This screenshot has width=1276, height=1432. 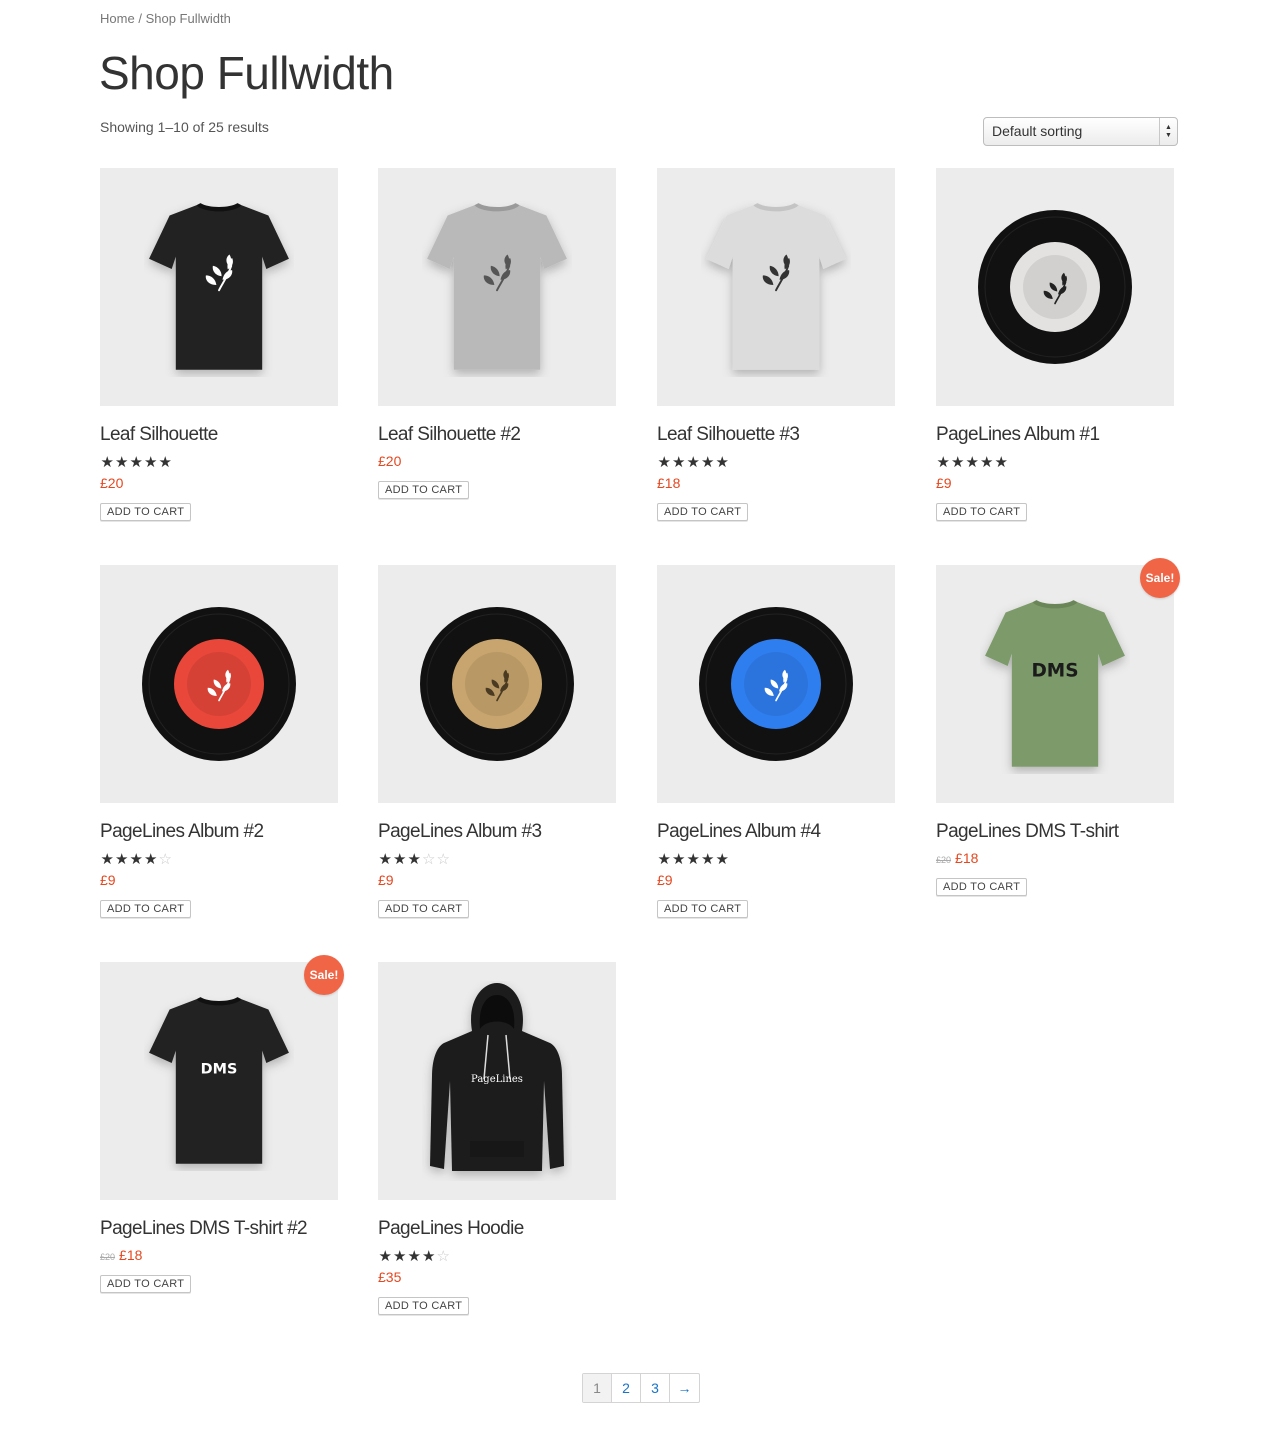 I want to click on result-count: Showing 1–10 of 25 results, so click(x=184, y=127).